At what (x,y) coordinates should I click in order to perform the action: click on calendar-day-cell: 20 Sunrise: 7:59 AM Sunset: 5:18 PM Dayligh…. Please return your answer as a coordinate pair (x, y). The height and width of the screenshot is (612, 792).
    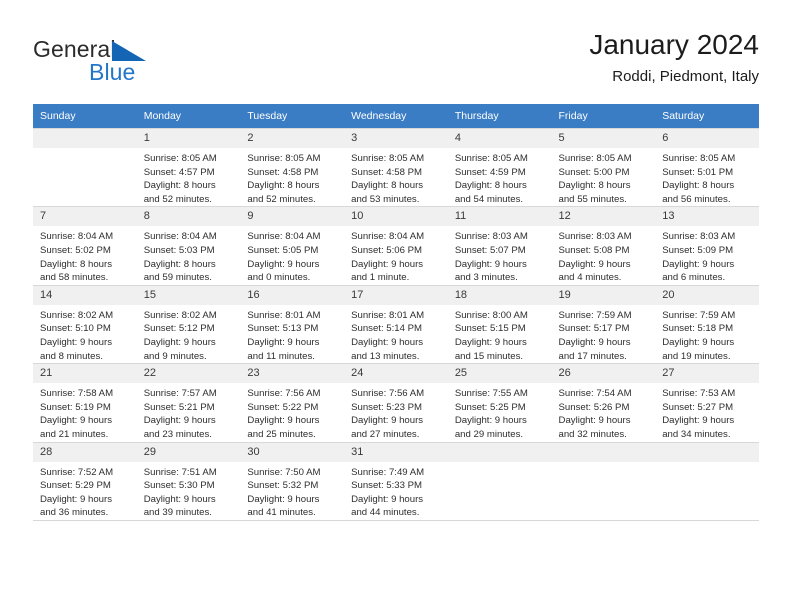
    Looking at the image, I should click on (707, 324).